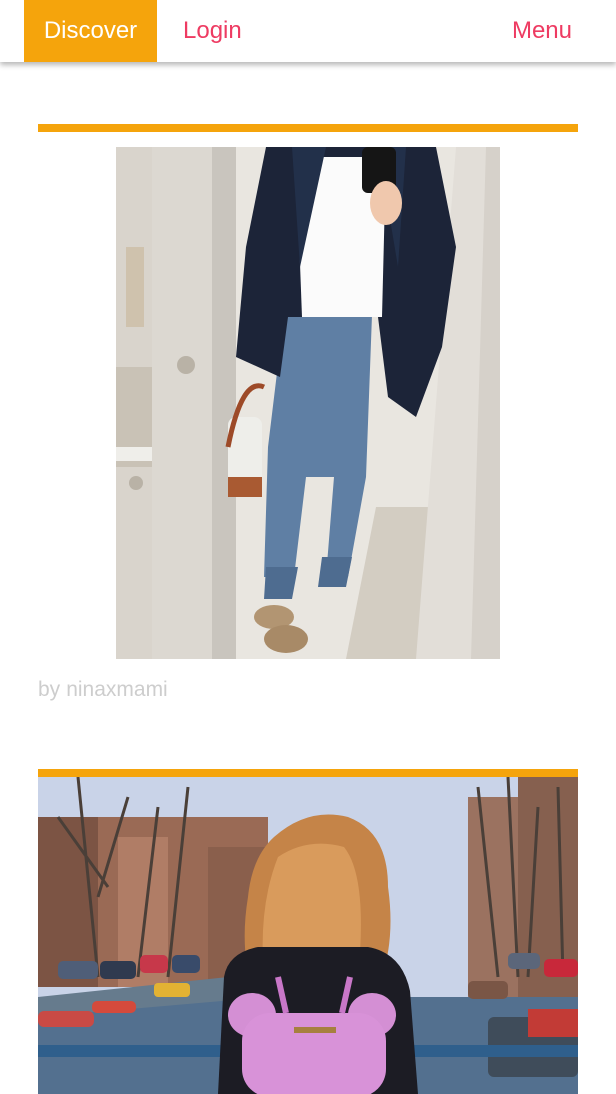 Image resolution: width=616 pixels, height=1094 pixels. What do you see at coordinates (308, 31) in the screenshot?
I see `top-nav-bar: Discover Login Menu` at bounding box center [308, 31].